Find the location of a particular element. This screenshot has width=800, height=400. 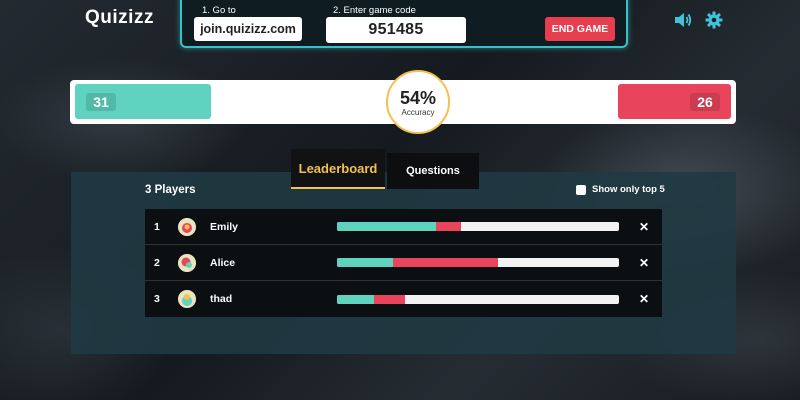

table-row: 1 Emily ✕ is located at coordinates (403, 227).